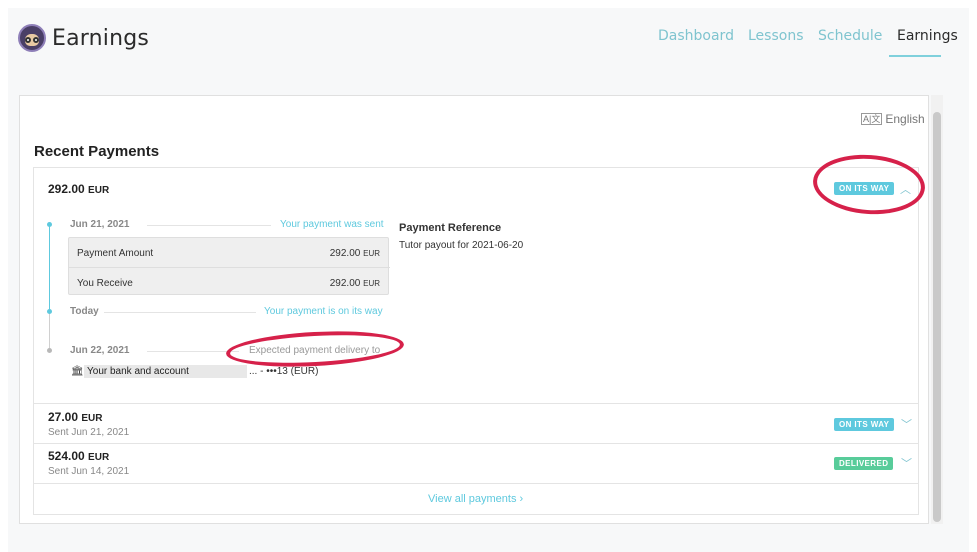 The height and width of the screenshot is (552, 977). What do you see at coordinates (850, 36) in the screenshot?
I see `nav-schedule: Schedule` at bounding box center [850, 36].